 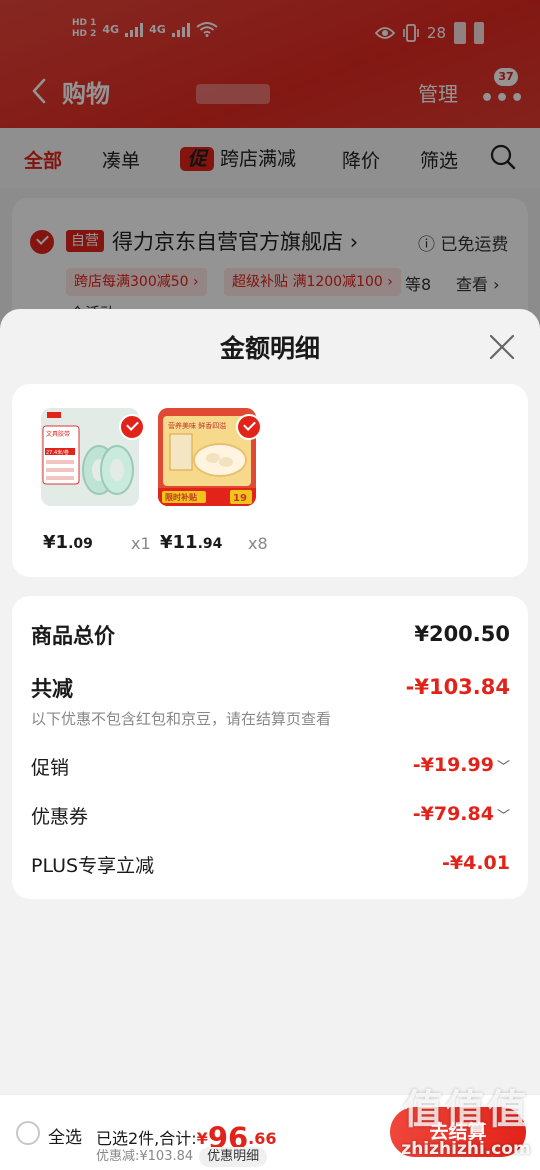 What do you see at coordinates (457, 687) in the screenshot?
I see `total-reduce-value: -¥103.84` at bounding box center [457, 687].